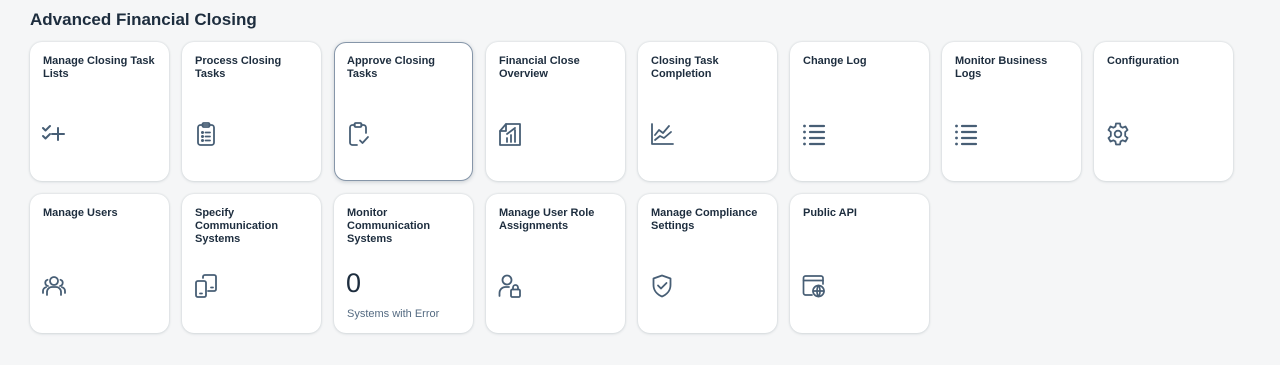 Image resolution: width=1280 pixels, height=365 pixels. Describe the element at coordinates (555, 263) in the screenshot. I see `tile-manage-user-role-assignments: Manage User Role Assignments` at that location.